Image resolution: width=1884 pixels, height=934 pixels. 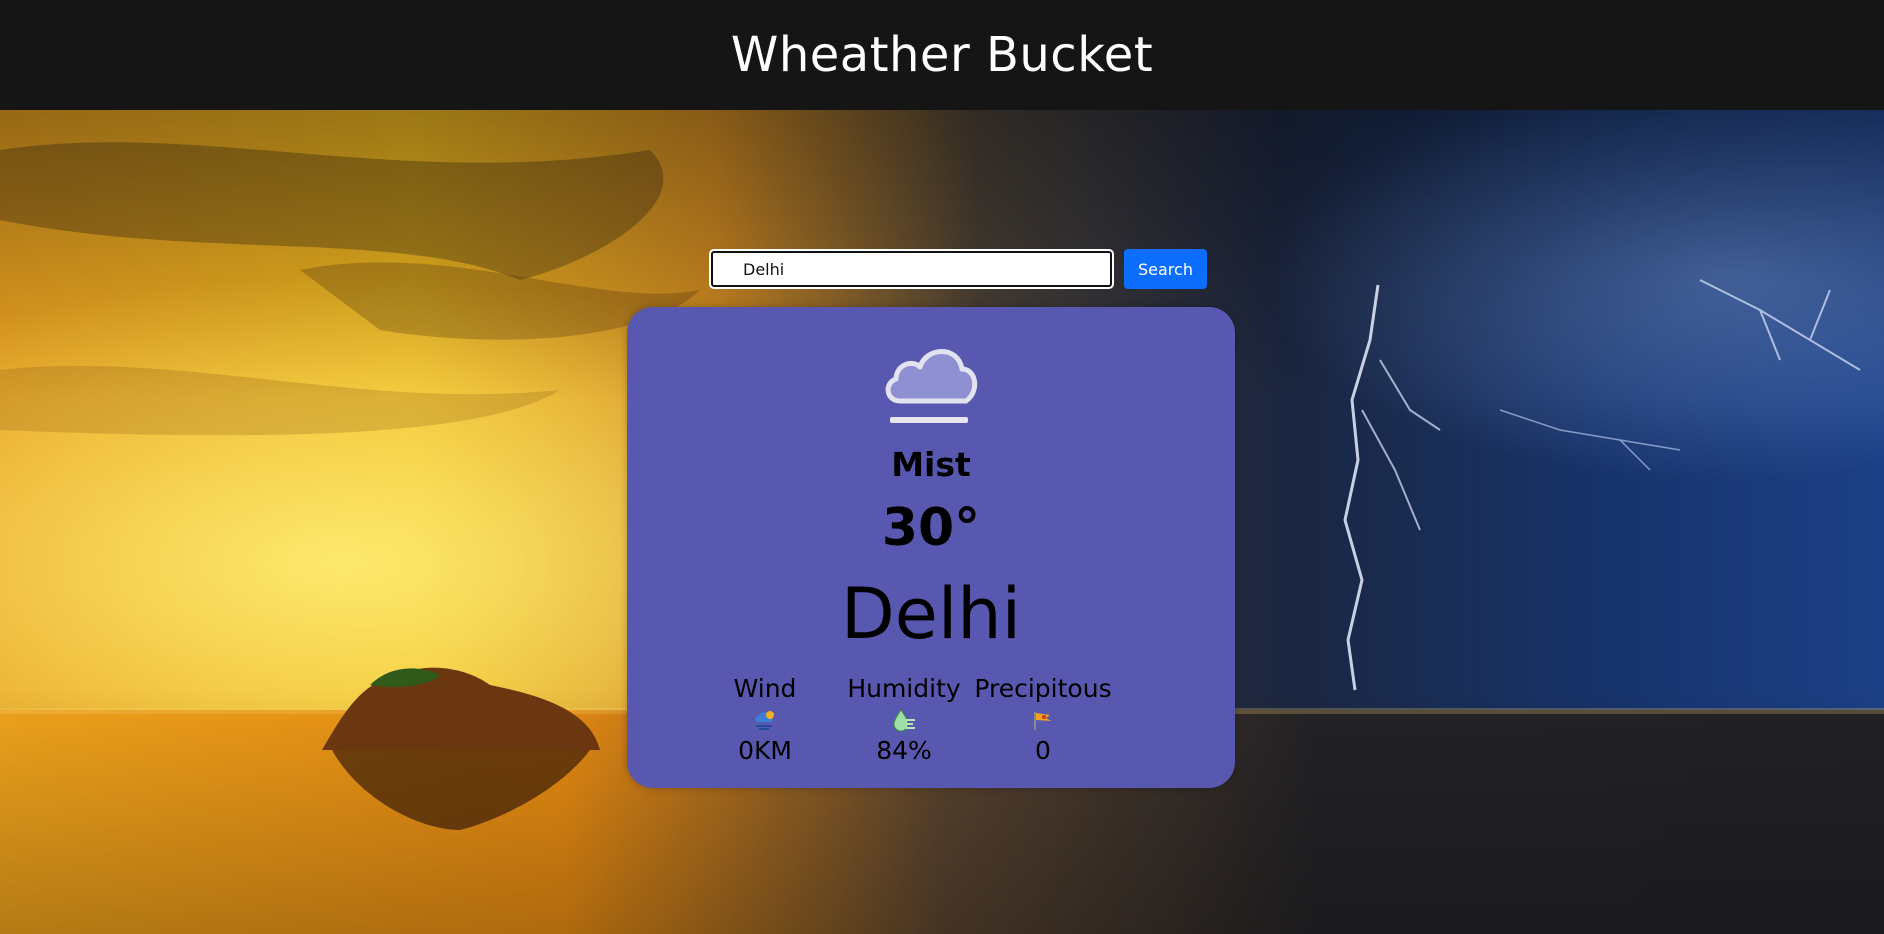 What do you see at coordinates (904, 688) in the screenshot?
I see `stat-label: Humidity` at bounding box center [904, 688].